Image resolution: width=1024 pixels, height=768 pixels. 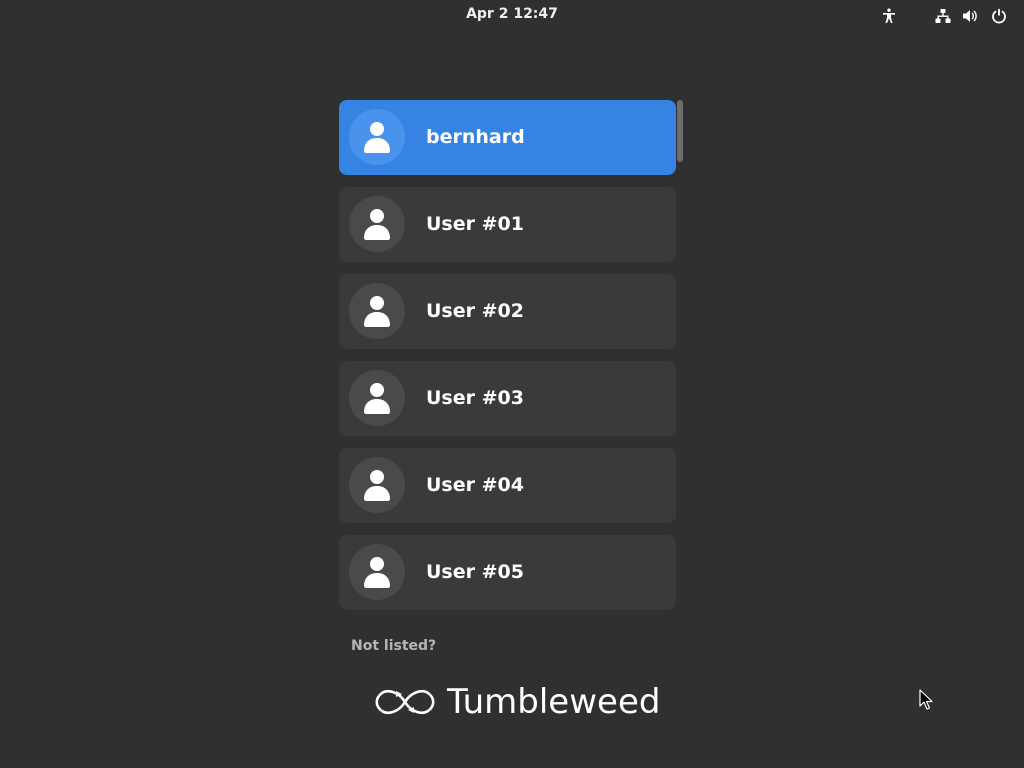 I want to click on user-row-02: User #02, so click(x=507, y=311).